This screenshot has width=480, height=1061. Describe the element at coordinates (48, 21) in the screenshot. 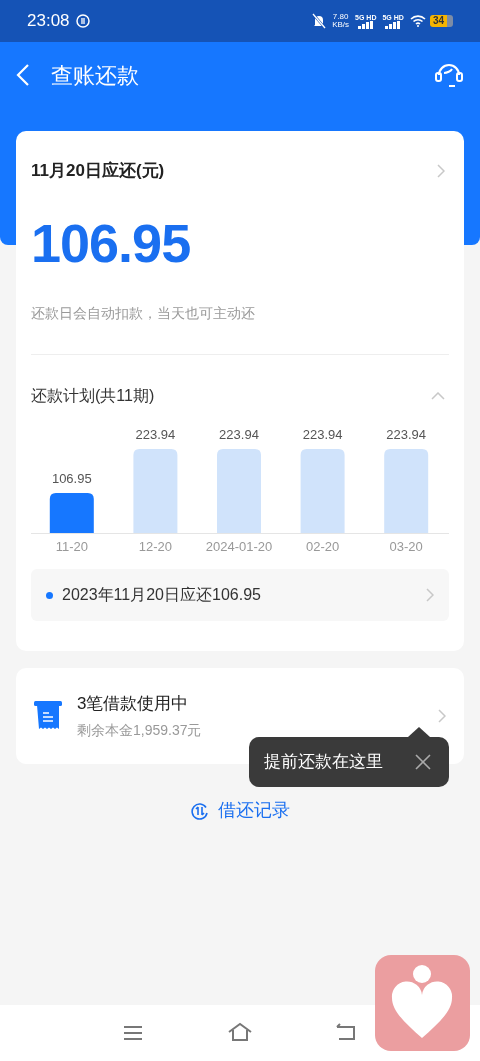

I see `clock: 23:08` at that location.